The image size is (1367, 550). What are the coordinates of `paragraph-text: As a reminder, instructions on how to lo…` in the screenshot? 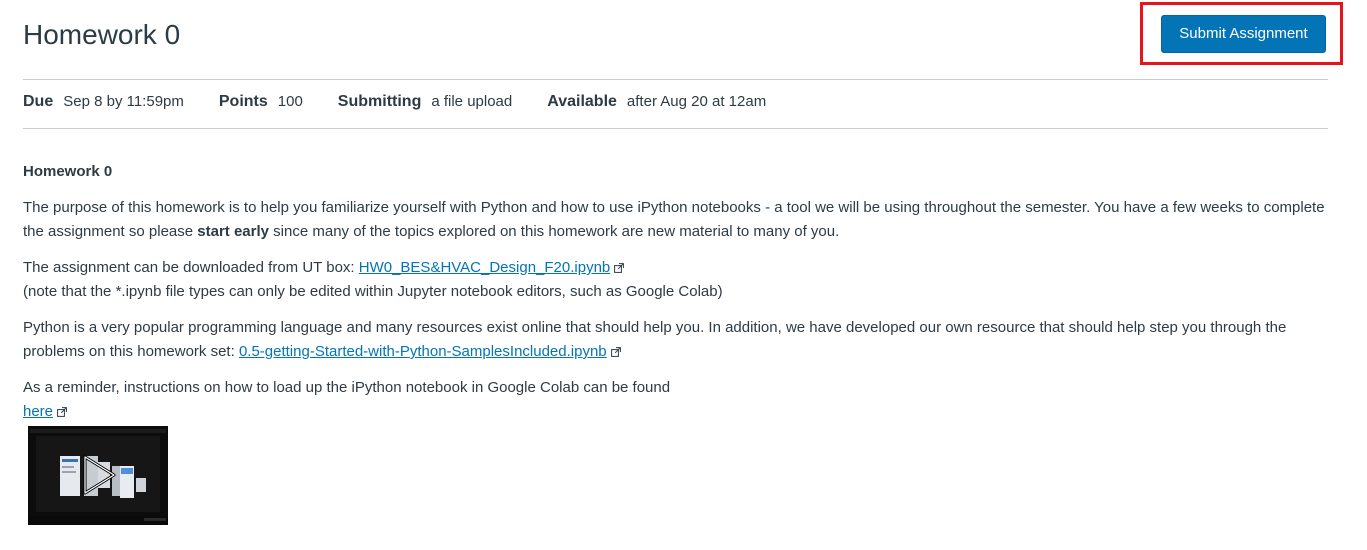 It's located at (347, 387).